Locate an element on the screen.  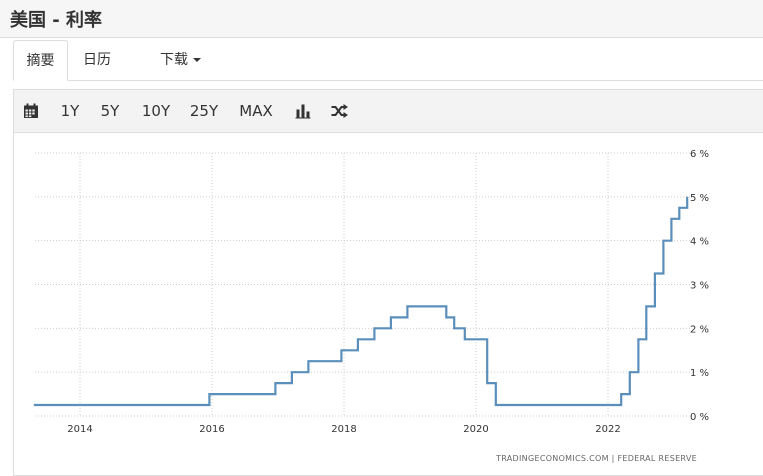
x-tick-label: 2022 is located at coordinates (607, 429).